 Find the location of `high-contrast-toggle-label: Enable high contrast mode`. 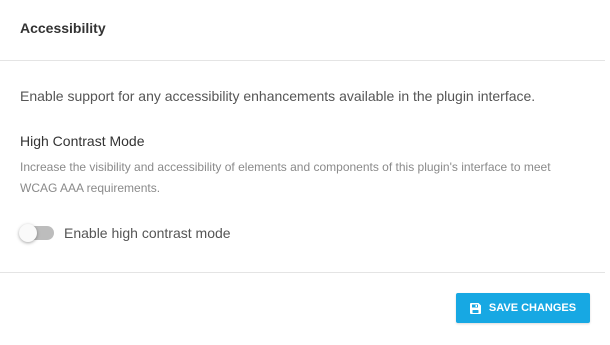

high-contrast-toggle-label: Enable high contrast mode is located at coordinates (147, 233).